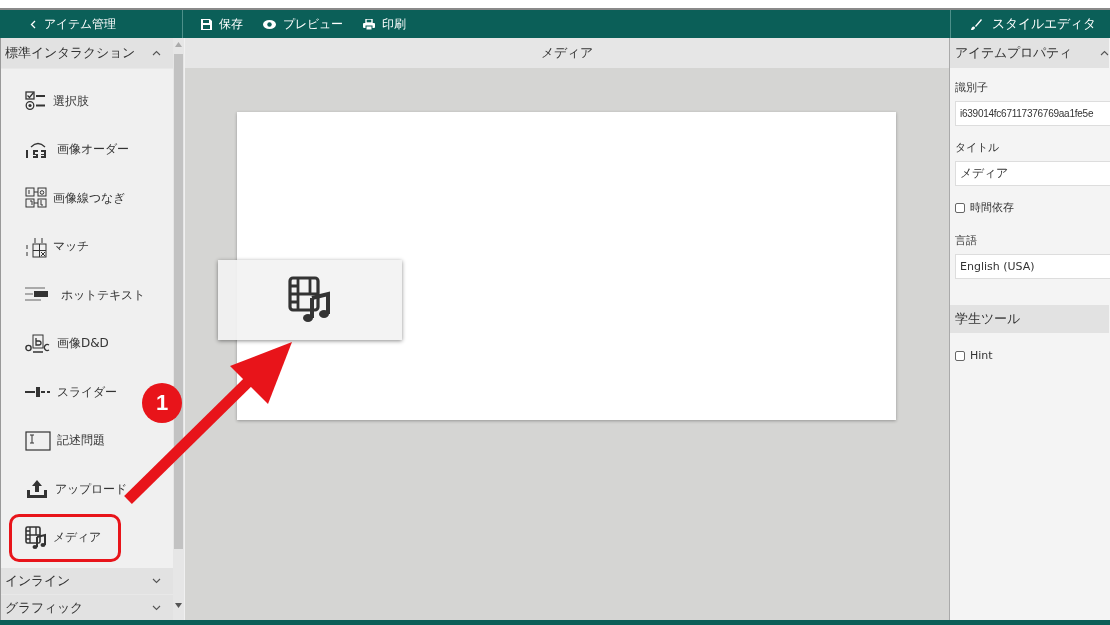 This screenshot has width=1110, height=625. What do you see at coordinates (38, 392) in the screenshot?
I see `slider-icon` at bounding box center [38, 392].